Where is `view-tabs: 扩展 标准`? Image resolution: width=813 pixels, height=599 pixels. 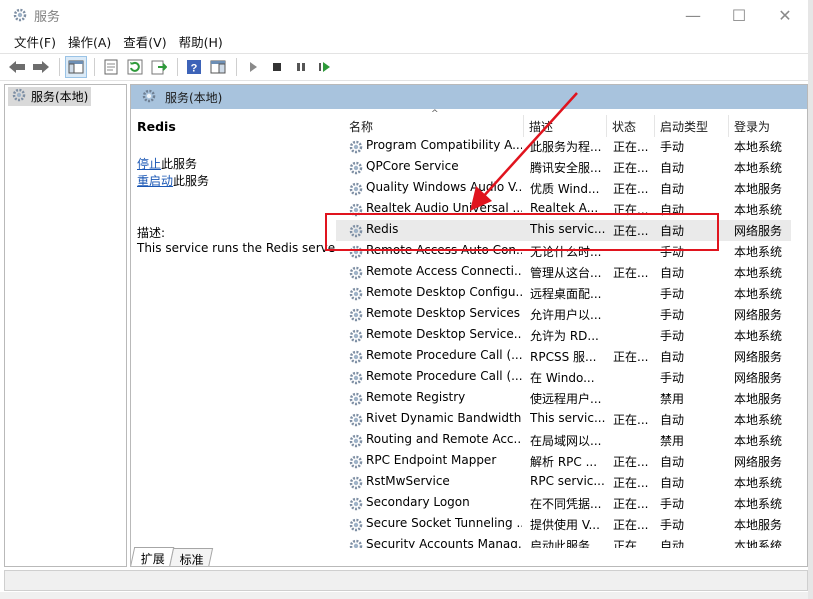 view-tabs: 扩展 标准 is located at coordinates (469, 556).